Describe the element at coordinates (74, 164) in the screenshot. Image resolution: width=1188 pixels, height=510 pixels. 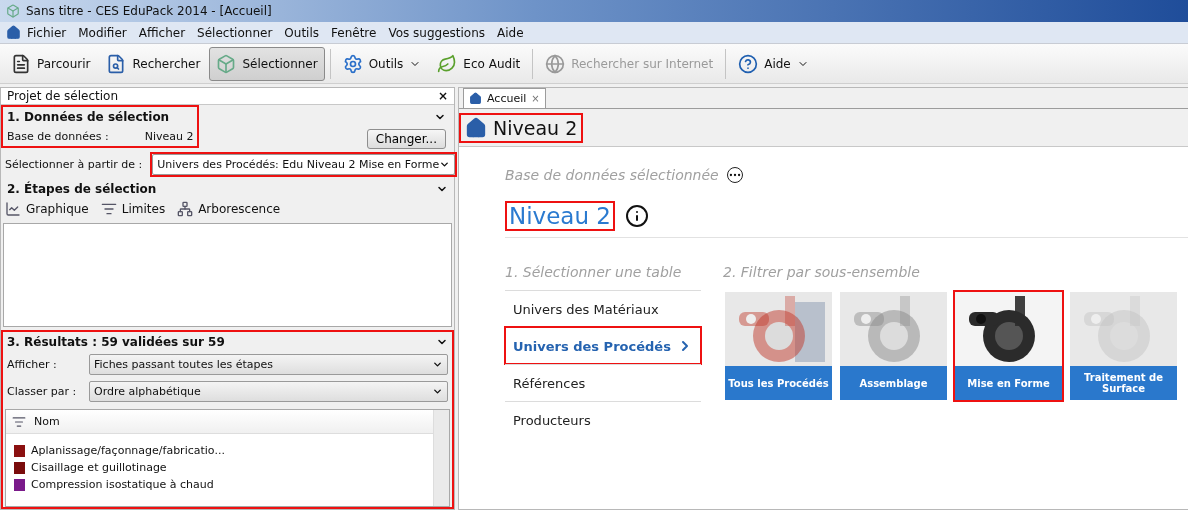
I see `field-label: Sélectionner à partir de :` at that location.